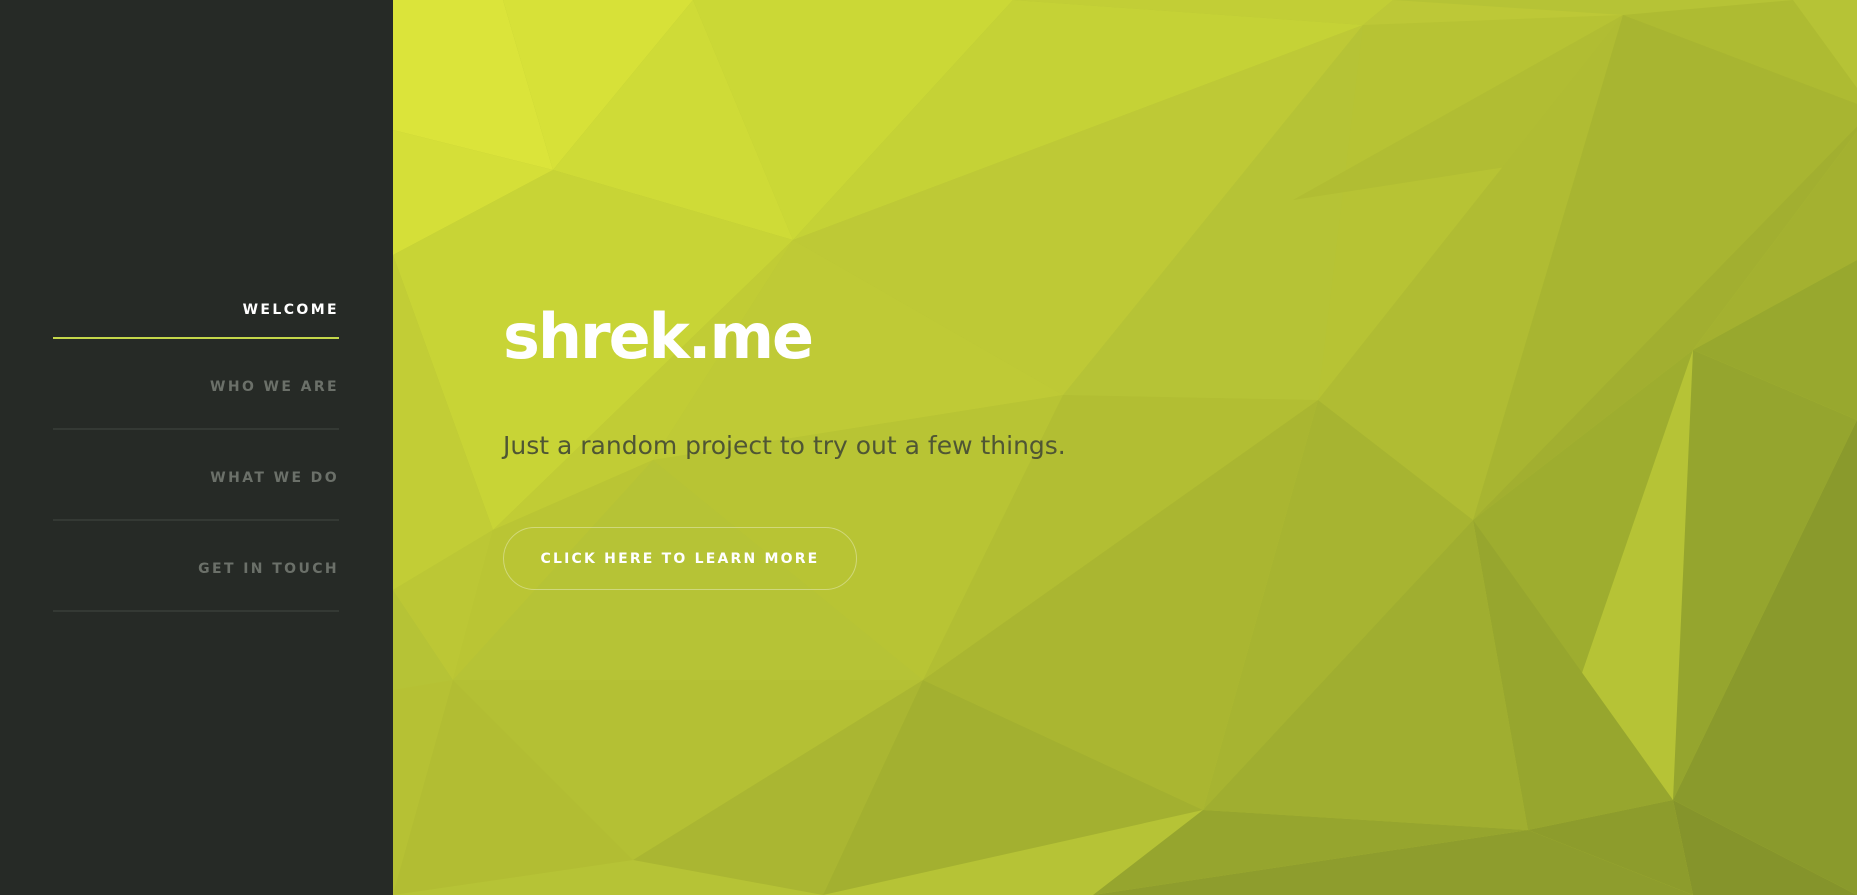  Describe the element at coordinates (290, 310) in the screenshot. I see `nav-item-label: WELCOME` at that location.